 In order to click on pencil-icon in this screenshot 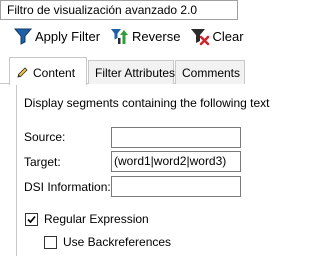, I will do `click(22, 74)`.